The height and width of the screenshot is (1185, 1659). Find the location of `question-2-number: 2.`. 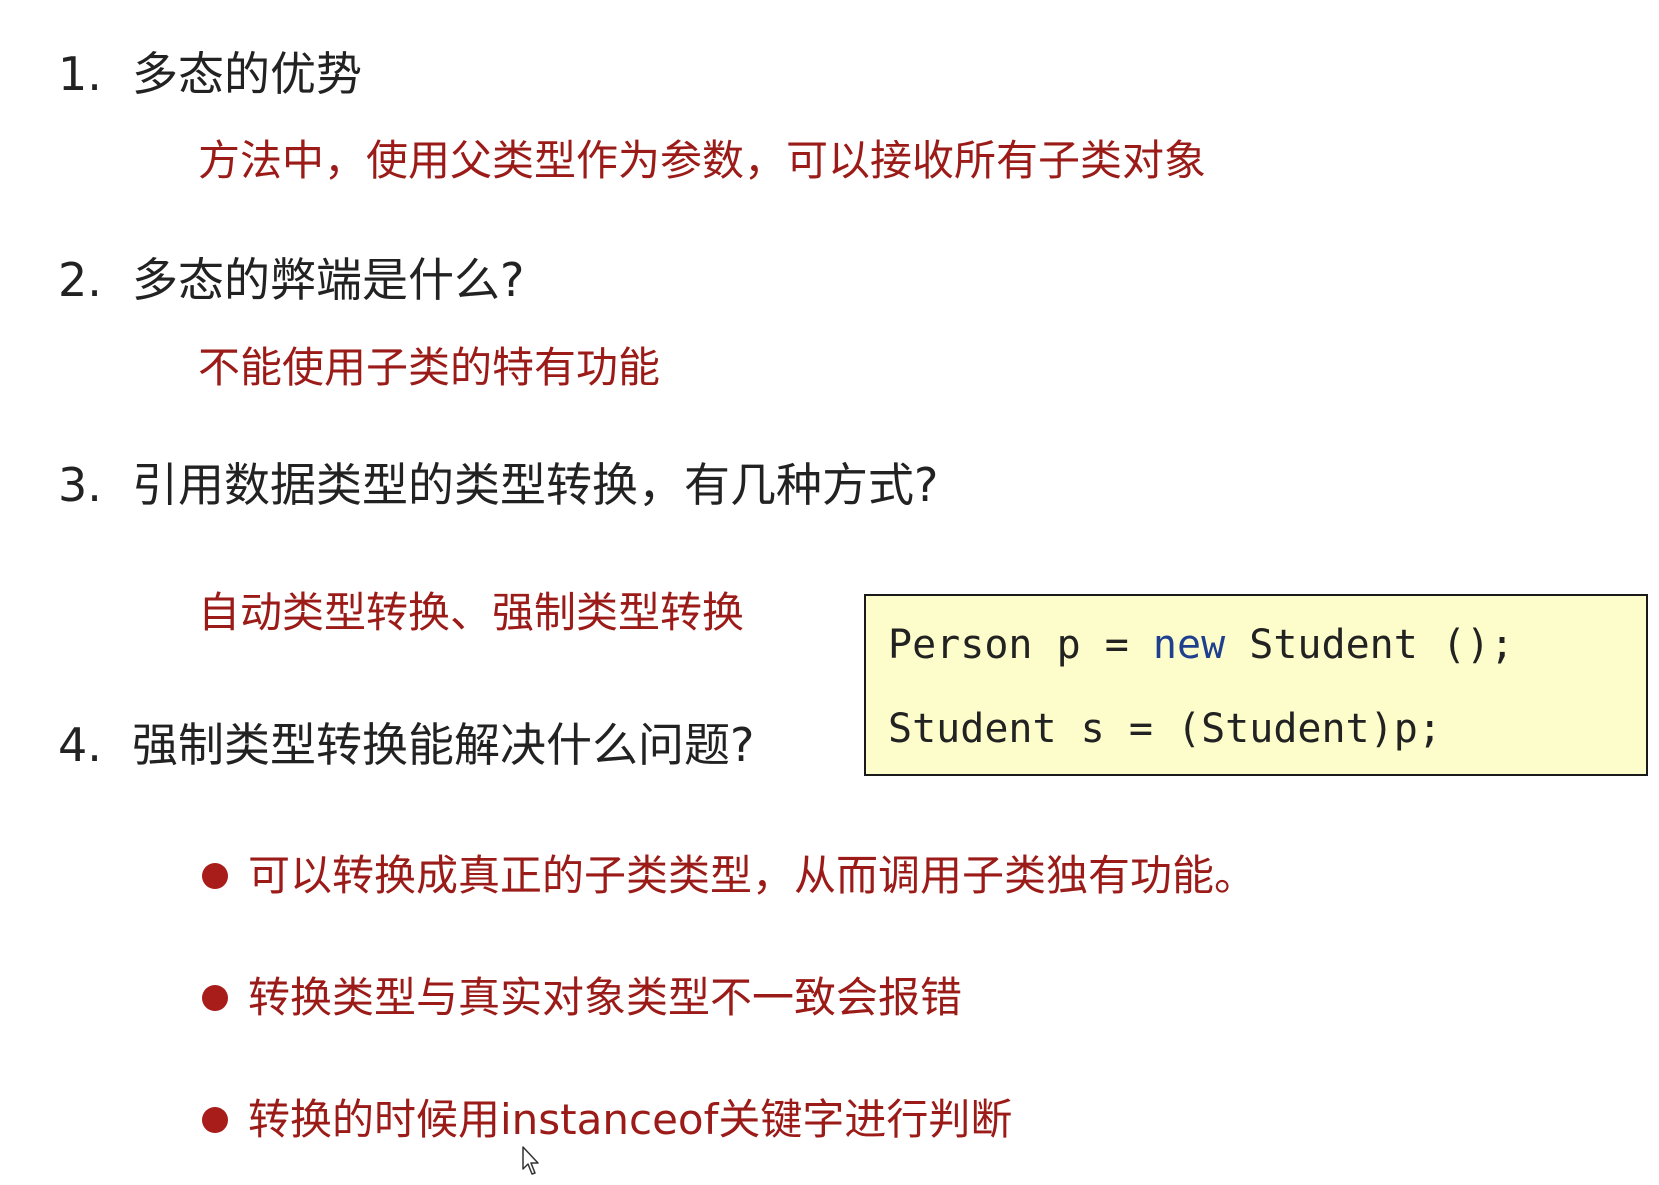

question-2-number: 2. is located at coordinates (80, 280).